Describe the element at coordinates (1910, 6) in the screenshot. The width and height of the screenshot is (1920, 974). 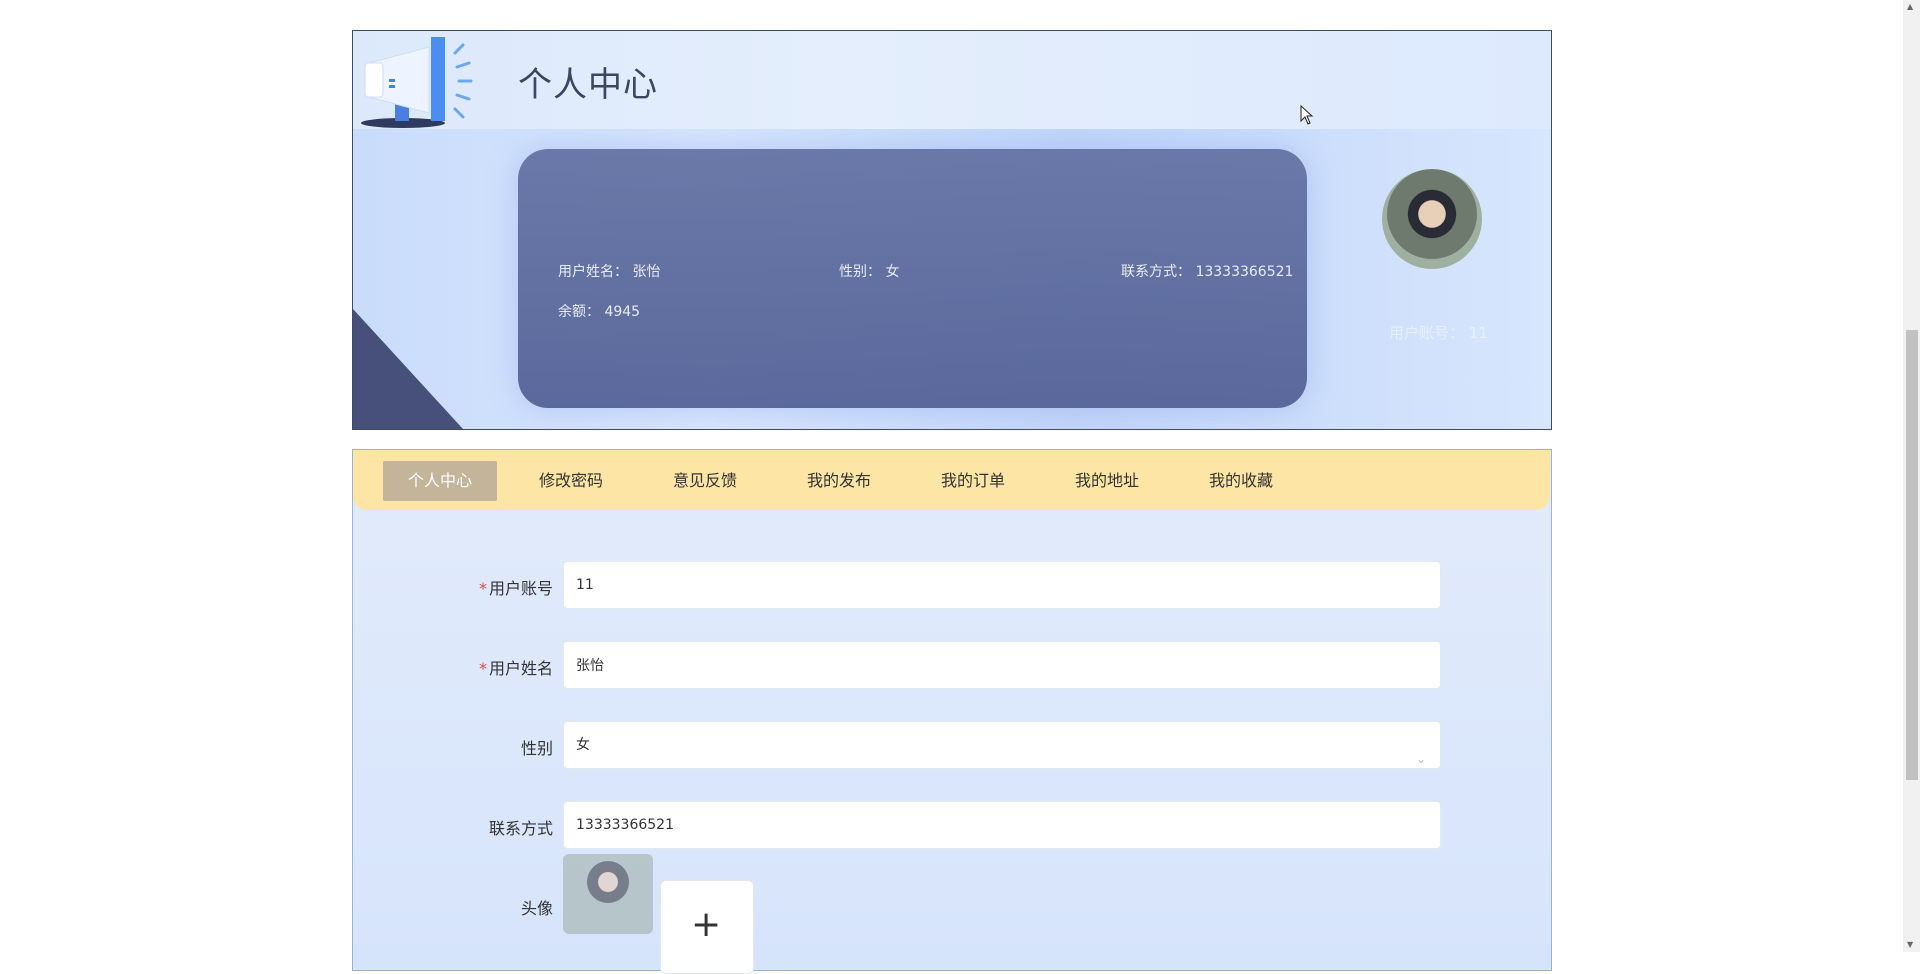
I see `scroll-up-icon: ▲` at that location.